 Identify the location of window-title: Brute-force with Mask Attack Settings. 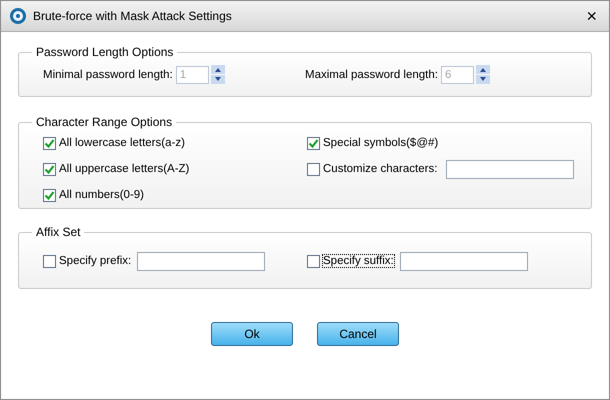
(133, 16).